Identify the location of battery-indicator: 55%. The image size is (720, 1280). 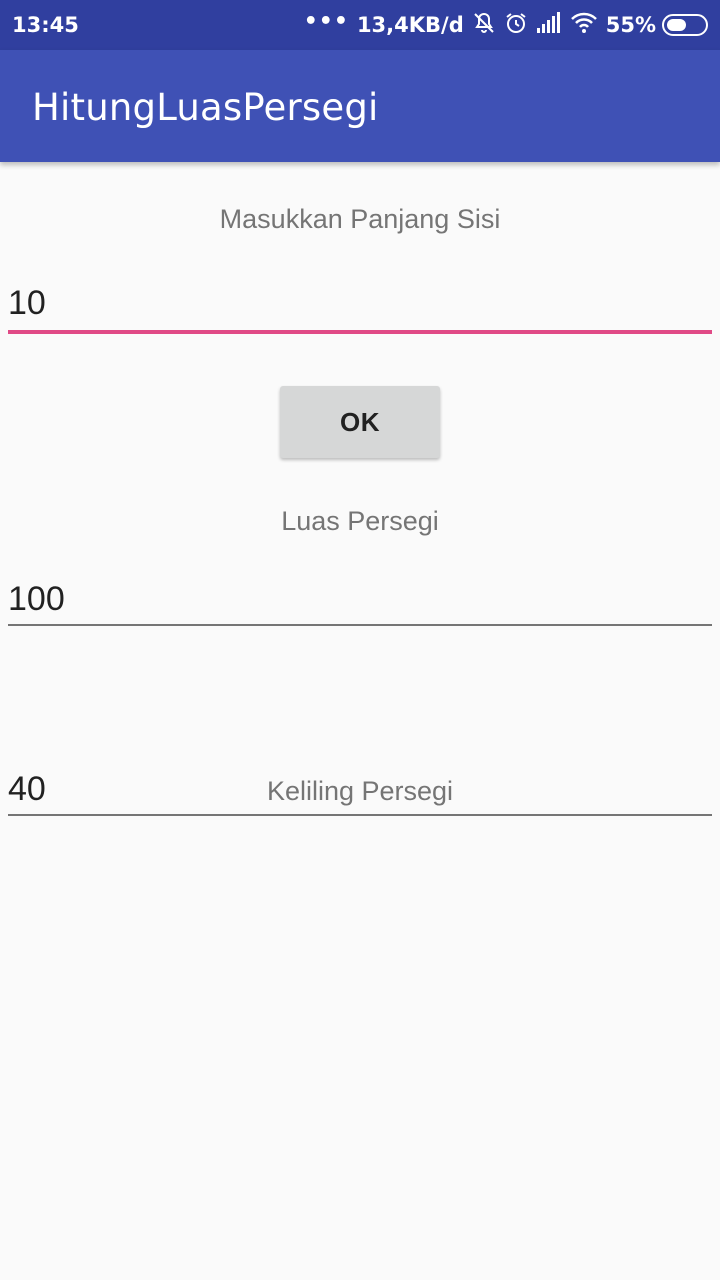
(657, 25).